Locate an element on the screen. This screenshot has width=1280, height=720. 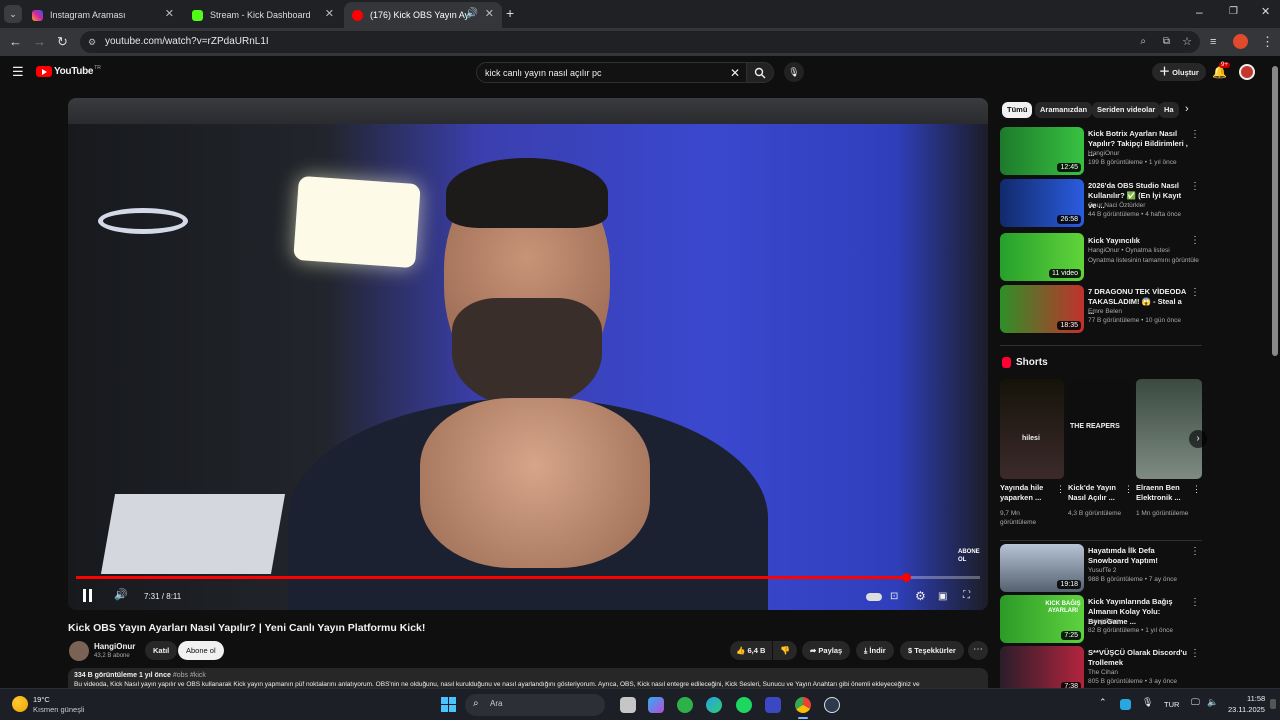
site-info-icon: ⚙ is located at coordinates (92, 42).